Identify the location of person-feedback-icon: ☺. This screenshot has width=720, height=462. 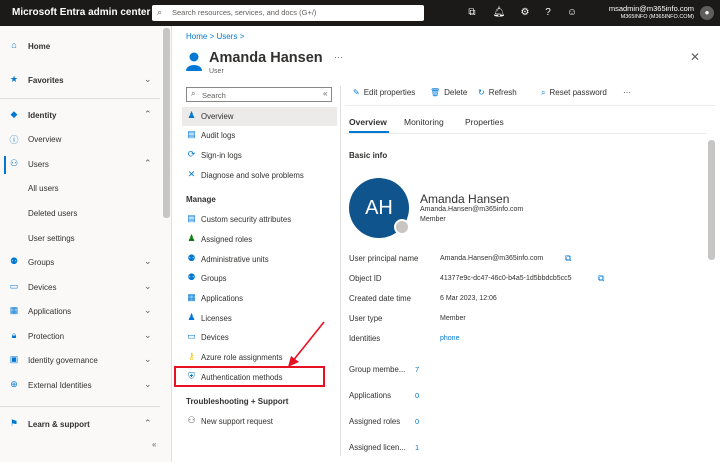
(572, 13).